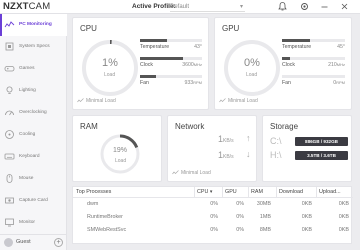 The image size is (360, 250). What do you see at coordinates (9, 222) in the screenshot?
I see `monitor-icon` at bounding box center [9, 222].